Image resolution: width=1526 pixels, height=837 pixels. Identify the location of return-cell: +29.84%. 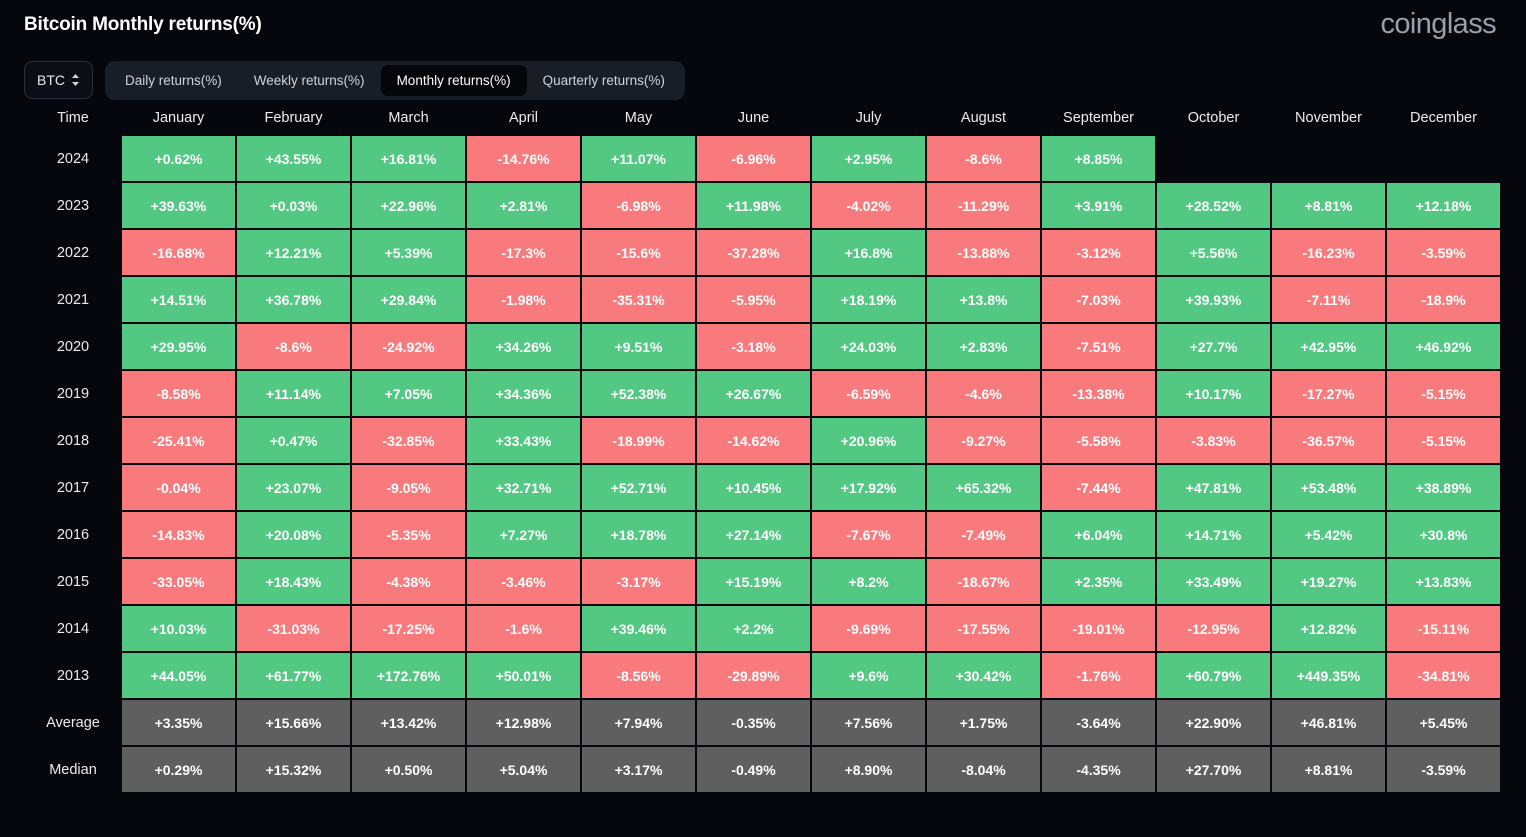
(408, 299).